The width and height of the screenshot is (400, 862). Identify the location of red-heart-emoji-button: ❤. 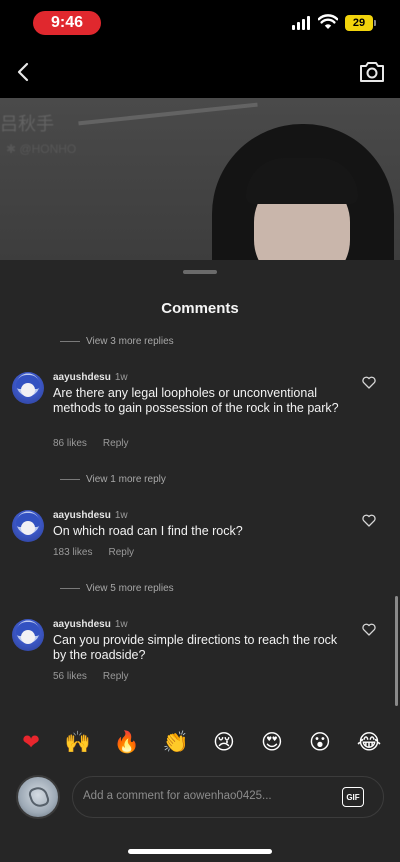
(31, 742).